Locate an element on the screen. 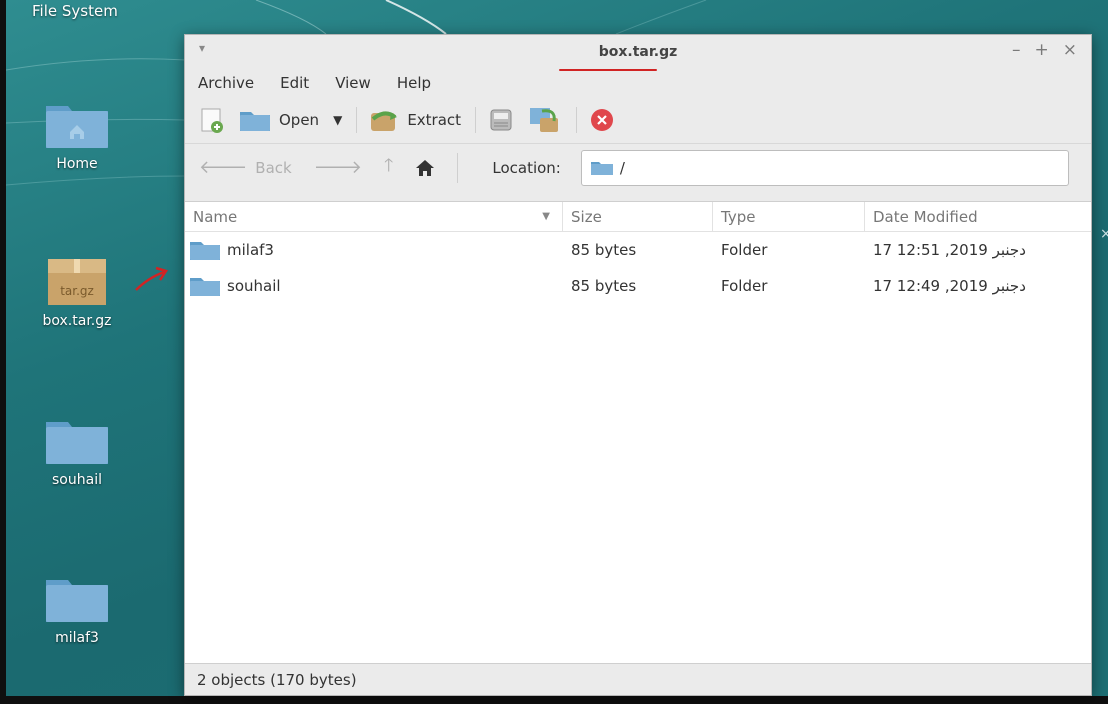 The width and height of the screenshot is (1108, 704). home-button is located at coordinates (425, 168).